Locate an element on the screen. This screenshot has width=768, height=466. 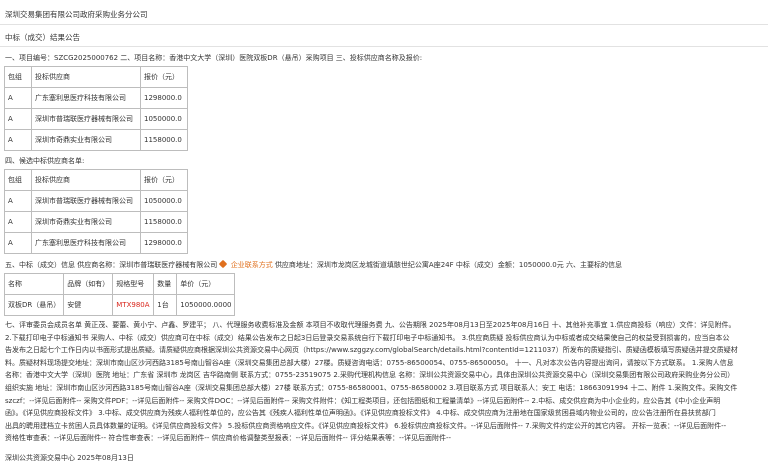
page-title: 中标（成交）结果公告 is located at coordinates (42, 37).